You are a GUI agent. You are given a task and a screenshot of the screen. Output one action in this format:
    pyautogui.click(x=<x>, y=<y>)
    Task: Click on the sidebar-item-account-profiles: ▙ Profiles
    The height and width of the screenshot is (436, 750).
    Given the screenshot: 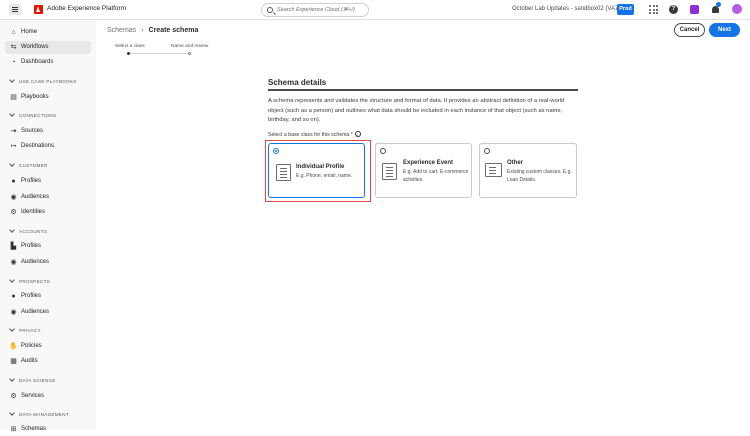 What is the action you would take?
    pyautogui.click(x=48, y=246)
    